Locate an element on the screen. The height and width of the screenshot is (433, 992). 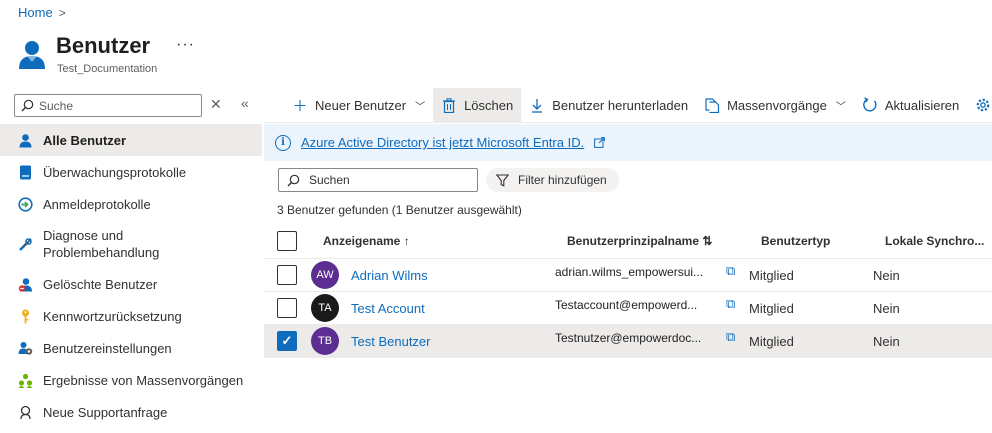
avatar: AW is located at coordinates (325, 275).